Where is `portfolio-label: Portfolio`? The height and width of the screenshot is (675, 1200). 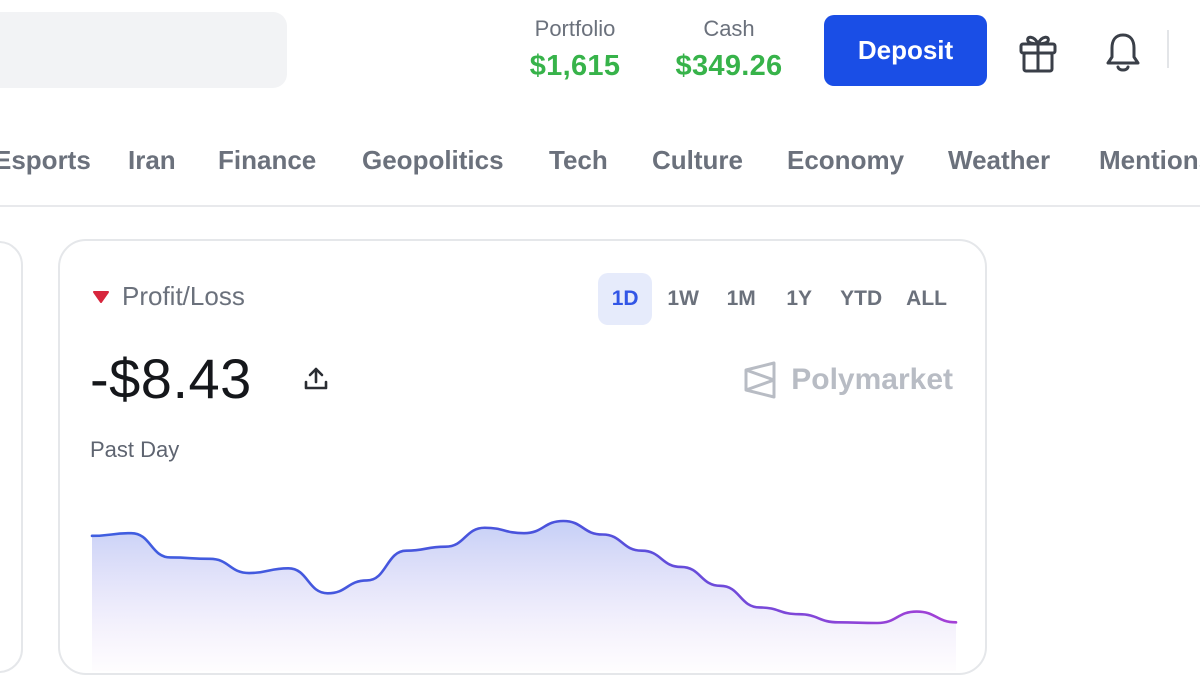
portfolio-label: Portfolio is located at coordinates (575, 28).